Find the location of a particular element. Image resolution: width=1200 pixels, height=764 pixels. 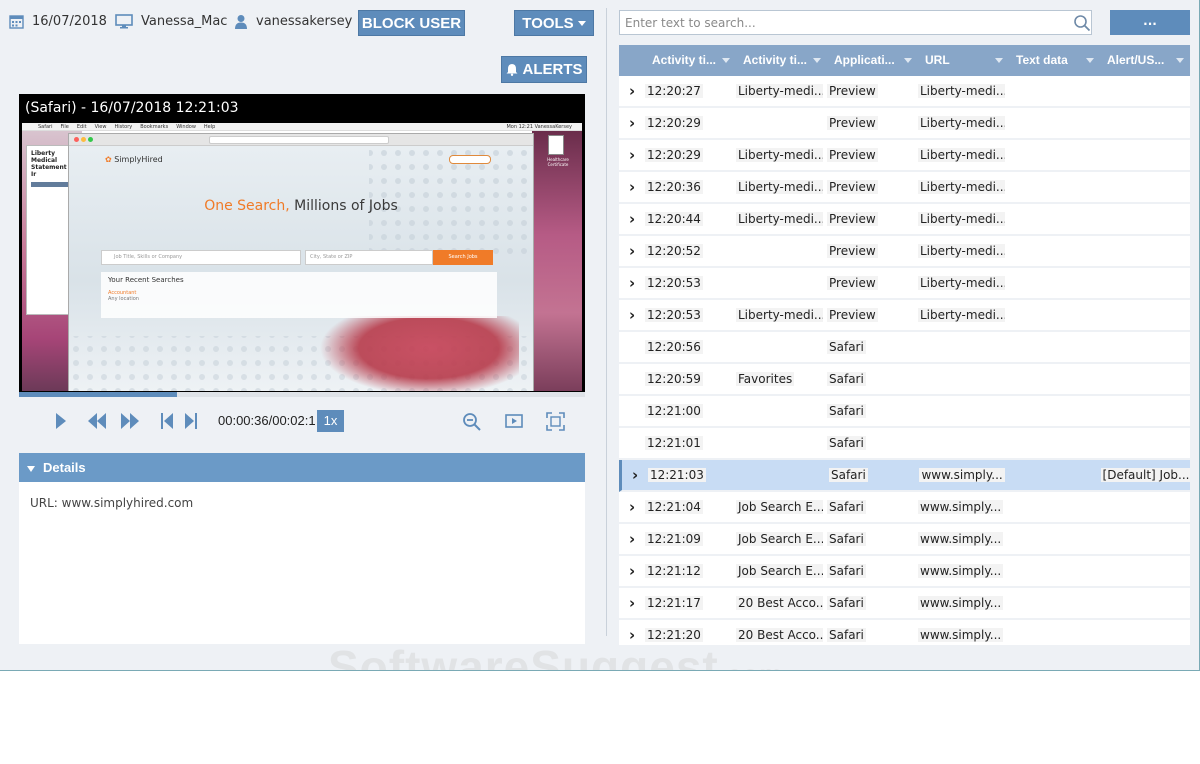

browser-url-bar is located at coordinates (299, 140).